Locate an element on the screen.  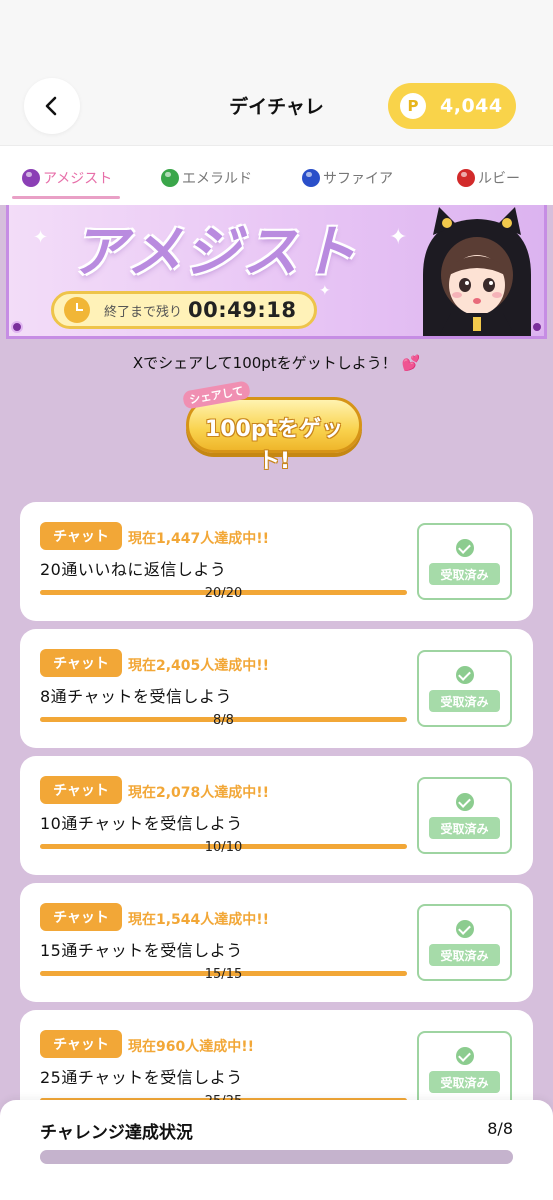
timer-label: 終了まで残り is located at coordinates (143, 312).